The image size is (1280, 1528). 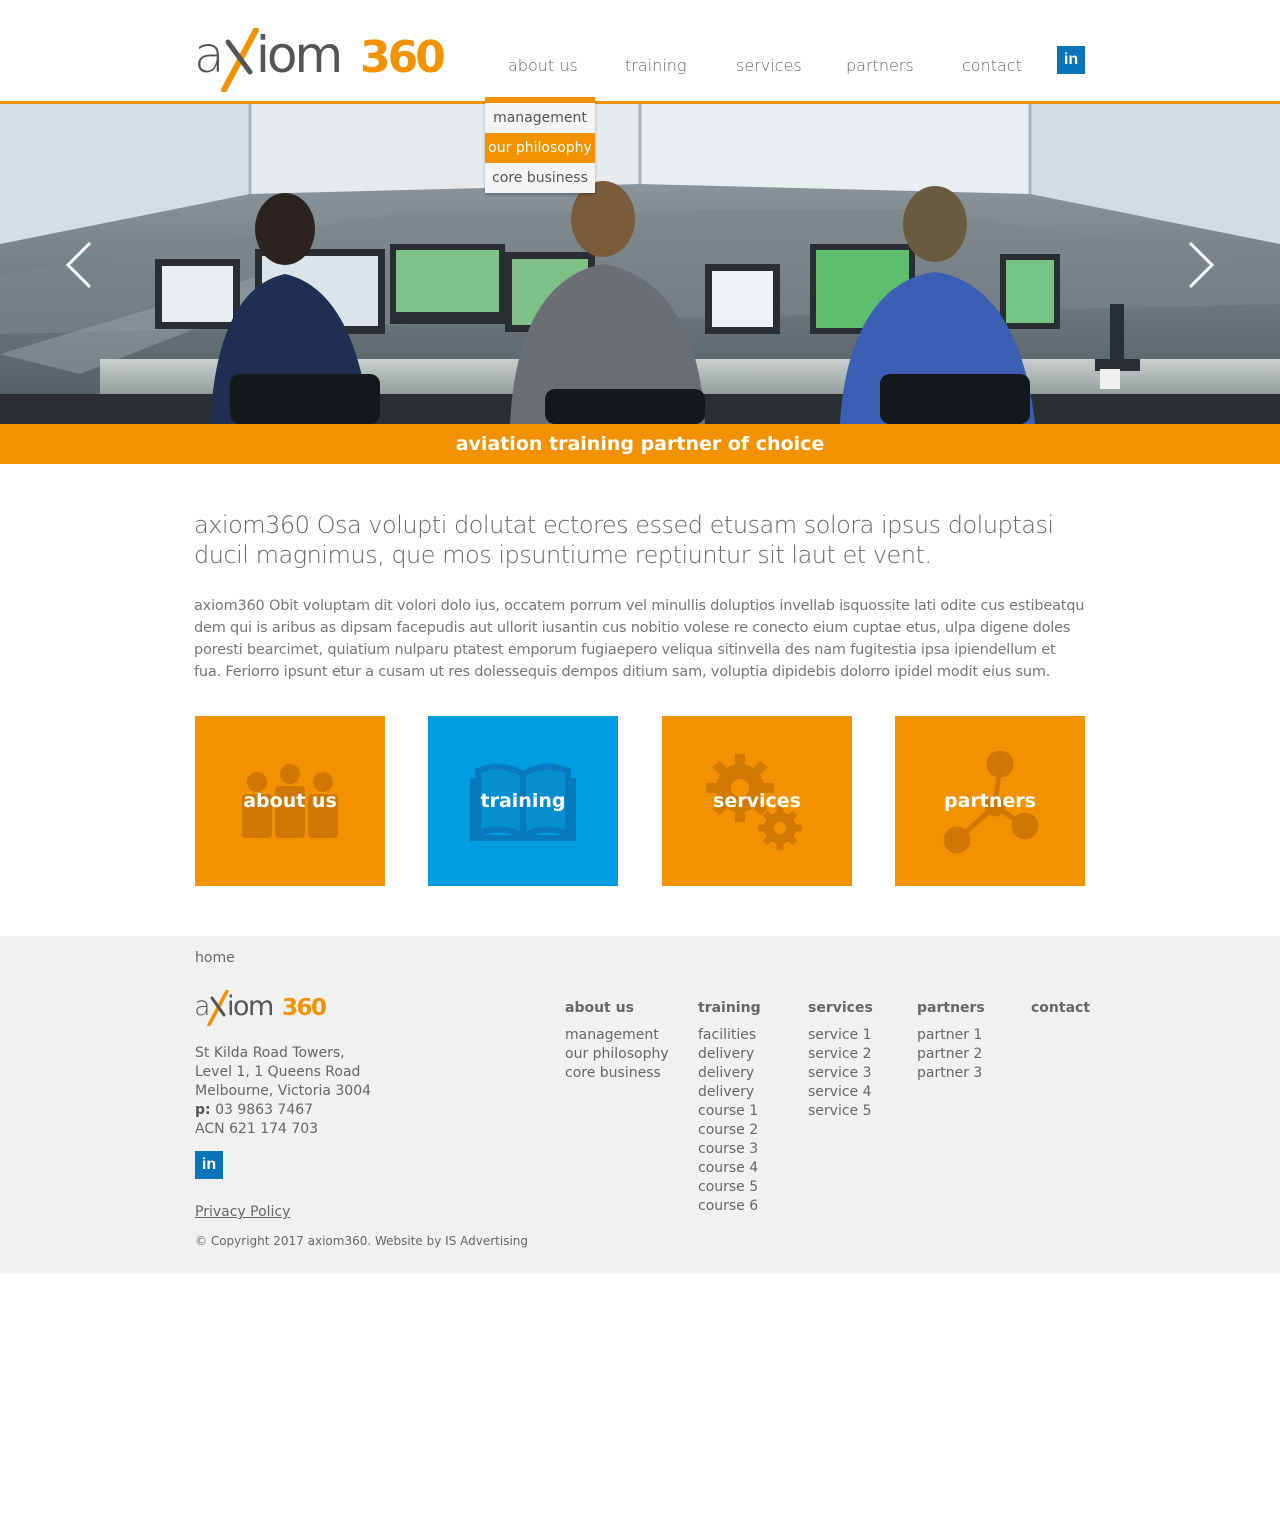 What do you see at coordinates (278, 1072) in the screenshot?
I see `address-line: Level 1, 1 Queens Road` at bounding box center [278, 1072].